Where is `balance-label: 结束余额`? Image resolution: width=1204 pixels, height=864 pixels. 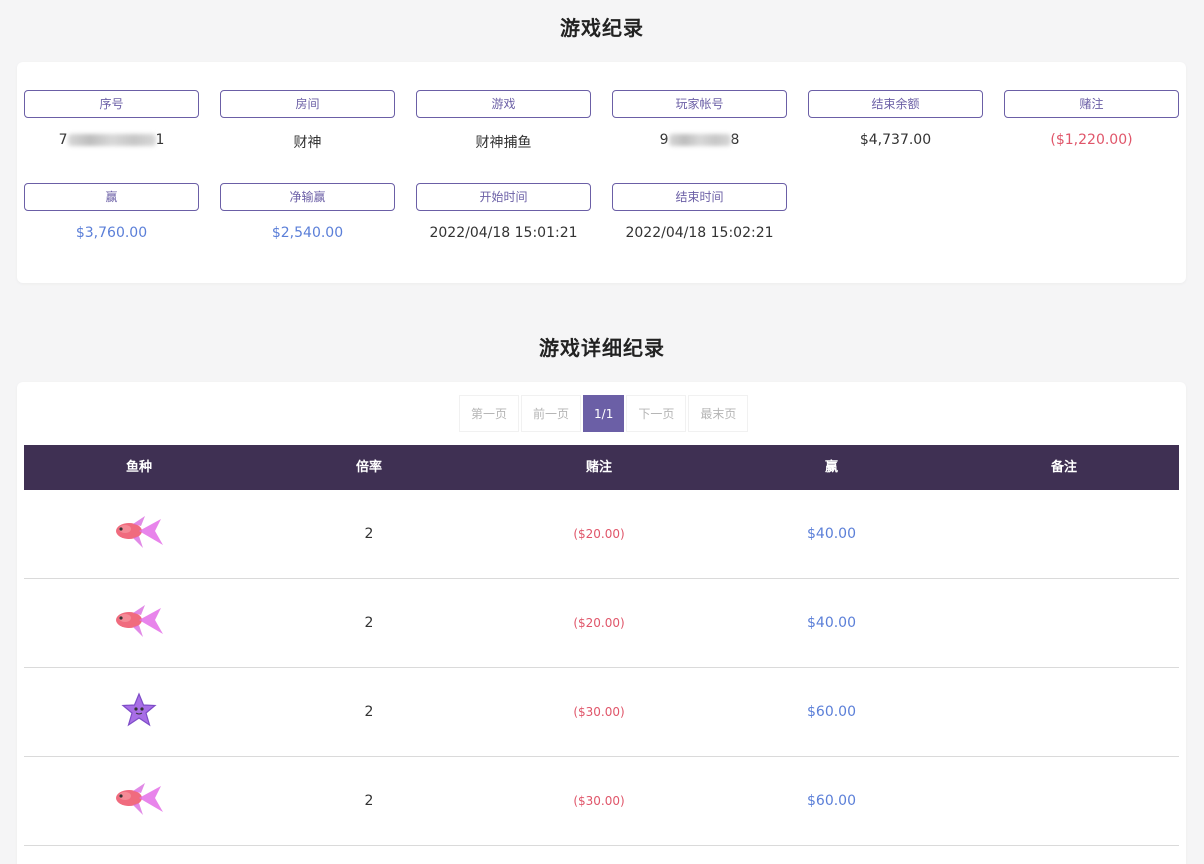 balance-label: 结束余额 is located at coordinates (895, 104).